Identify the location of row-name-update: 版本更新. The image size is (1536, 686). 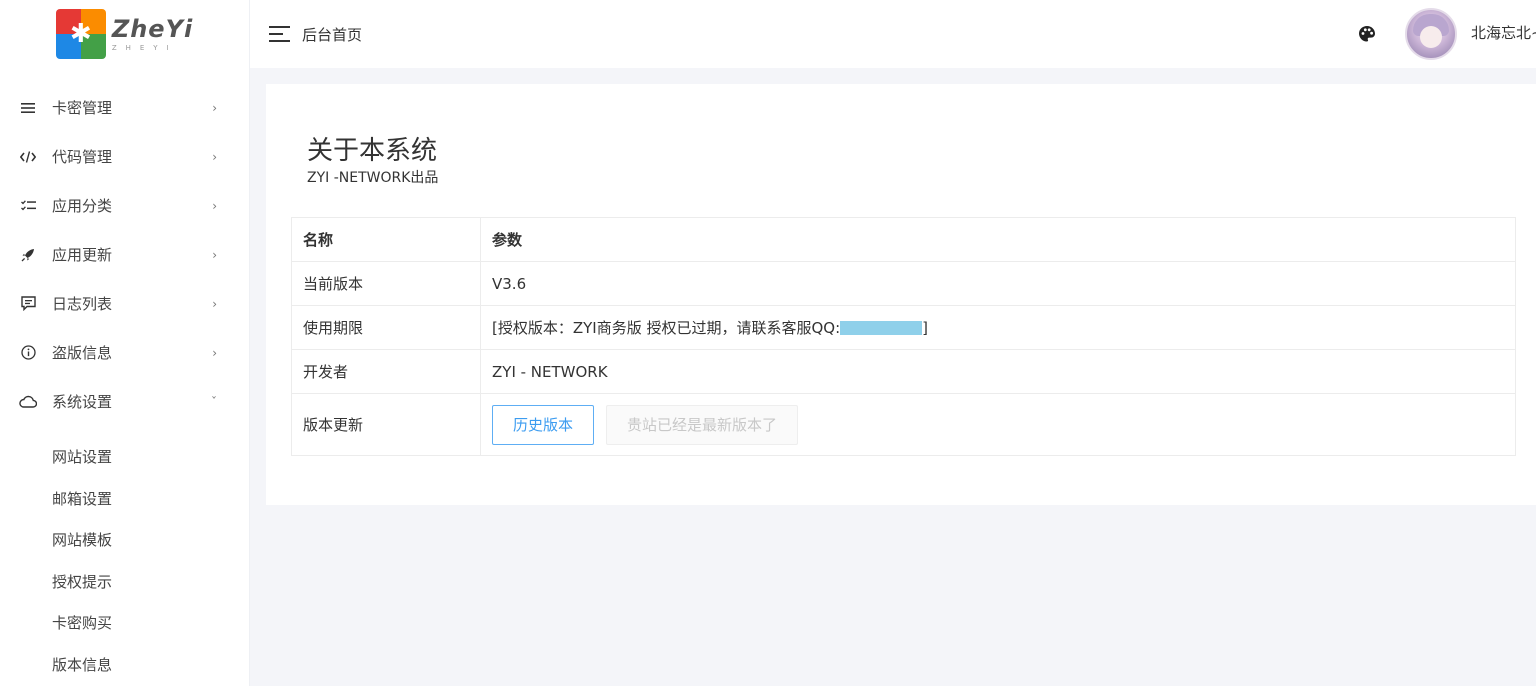
(386, 424).